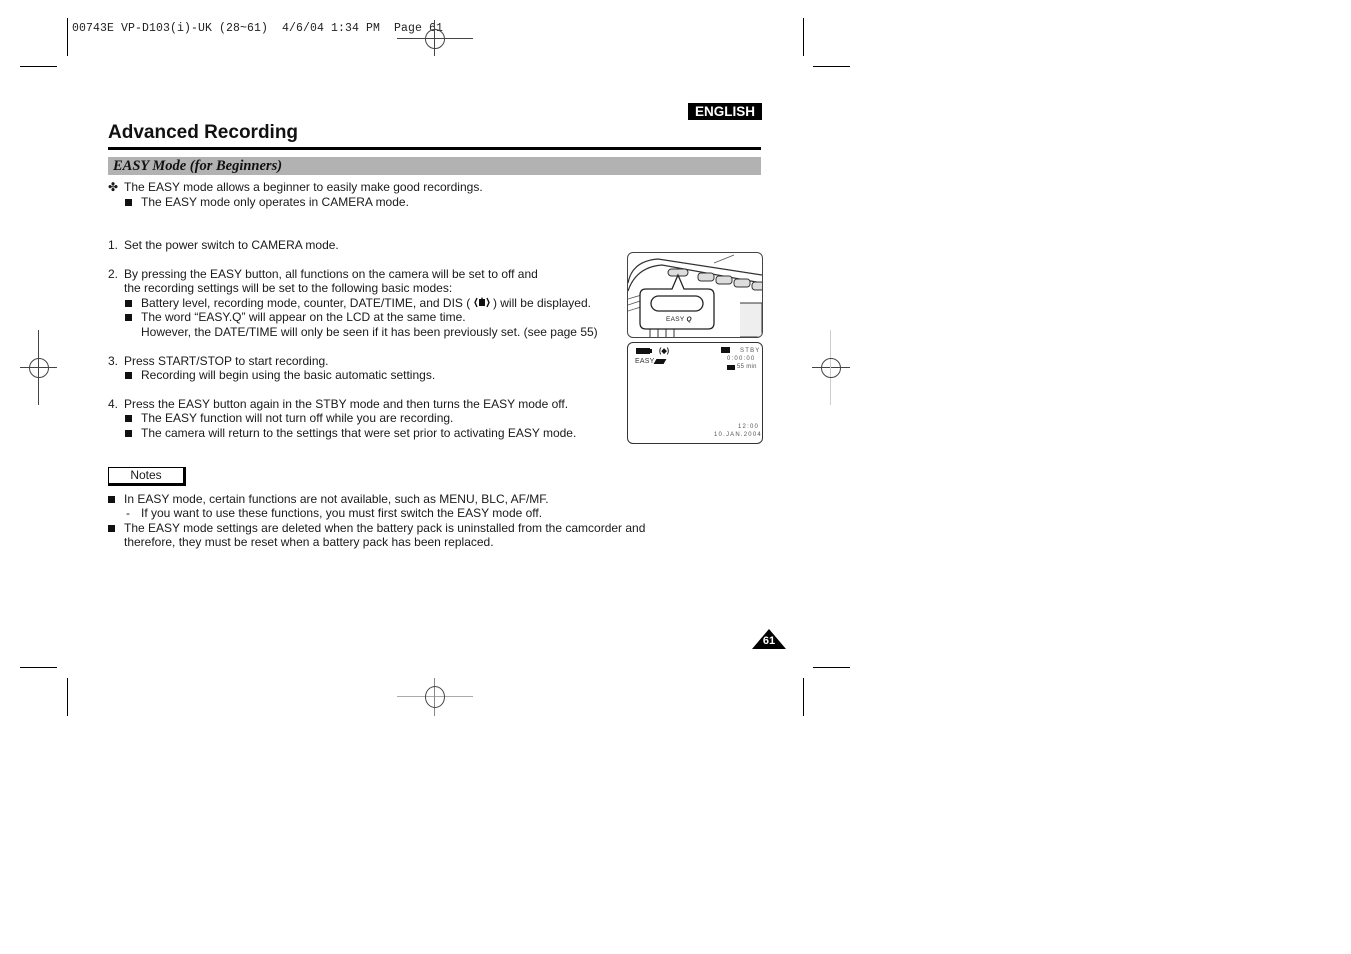  I want to click on camcorder-drawing, so click(695, 295).